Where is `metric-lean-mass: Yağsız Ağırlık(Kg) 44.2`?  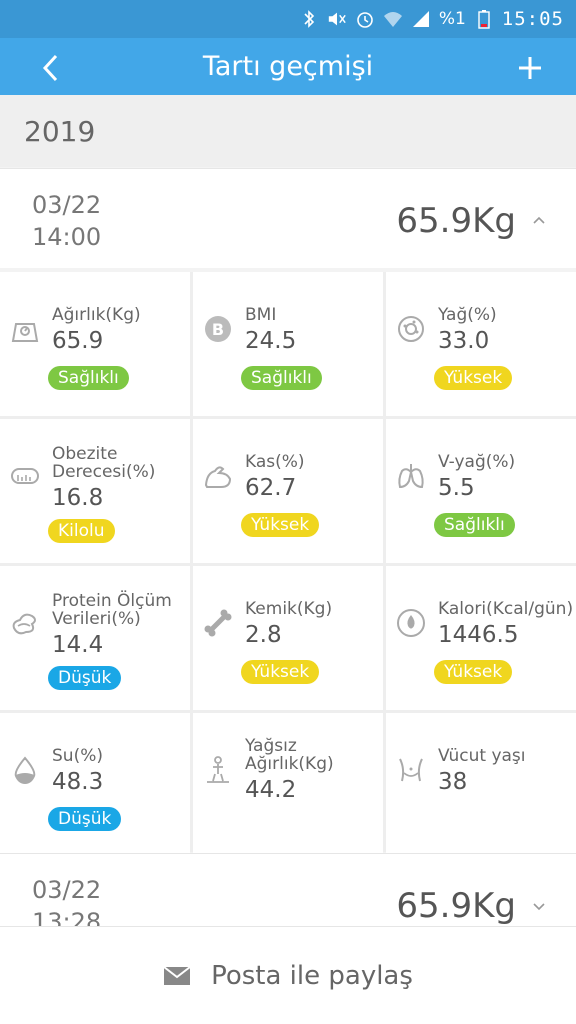
metric-lean-mass: Yağsız Ağırlık(Kg) 44.2 is located at coordinates (288, 785).